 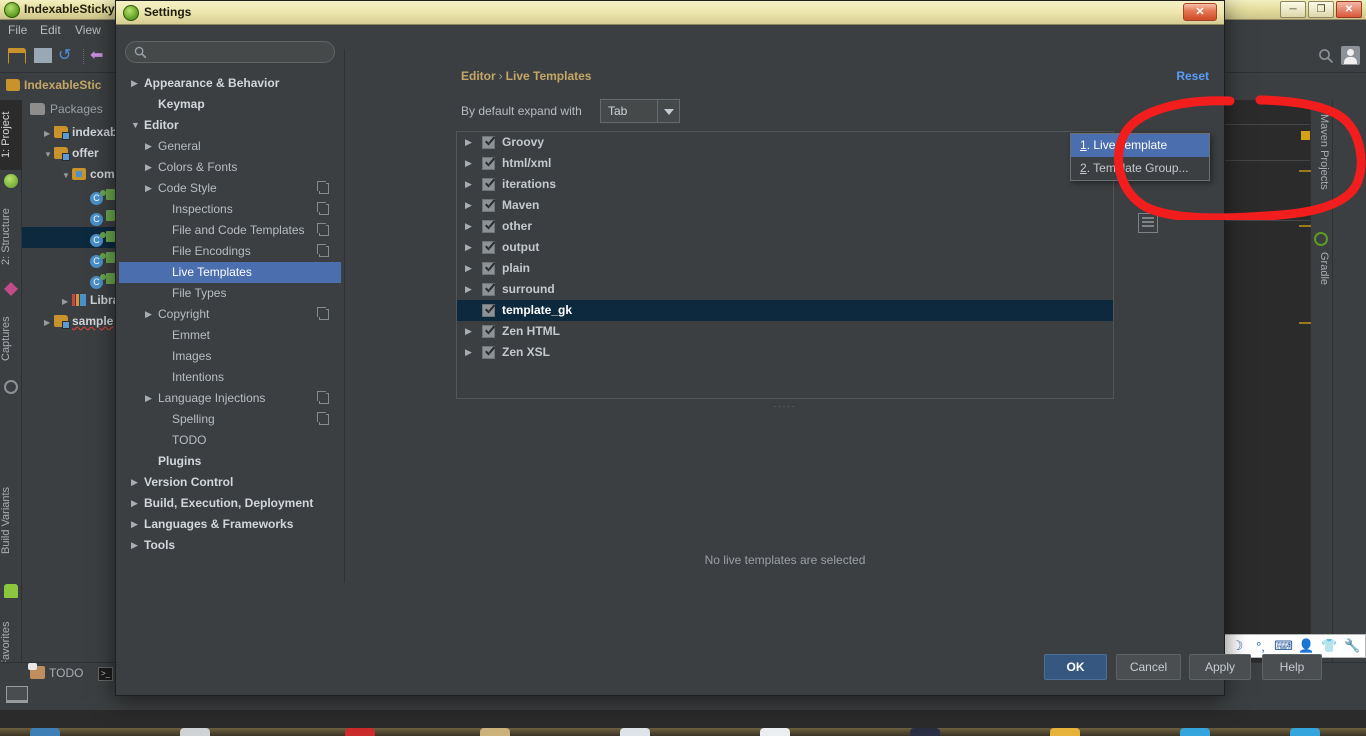 I want to click on sidebar-item-language-injections: ▶ Language Injections, so click(x=230, y=398).